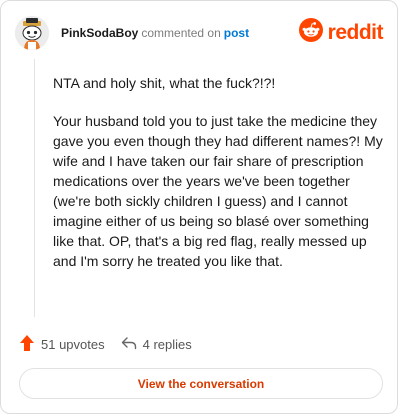 This screenshot has width=400, height=416. I want to click on view-conversation-button: View the conversation, so click(201, 383).